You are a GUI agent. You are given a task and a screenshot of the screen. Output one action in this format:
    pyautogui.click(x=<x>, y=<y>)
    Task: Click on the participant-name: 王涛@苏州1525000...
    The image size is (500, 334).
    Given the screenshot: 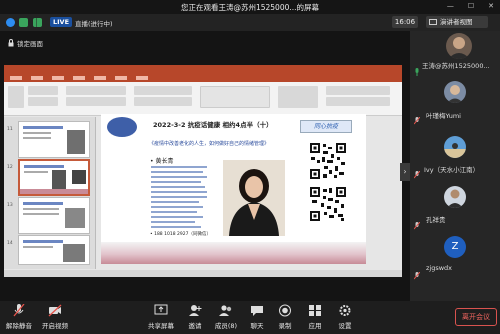 What is the action you would take?
    pyautogui.click(x=456, y=66)
    